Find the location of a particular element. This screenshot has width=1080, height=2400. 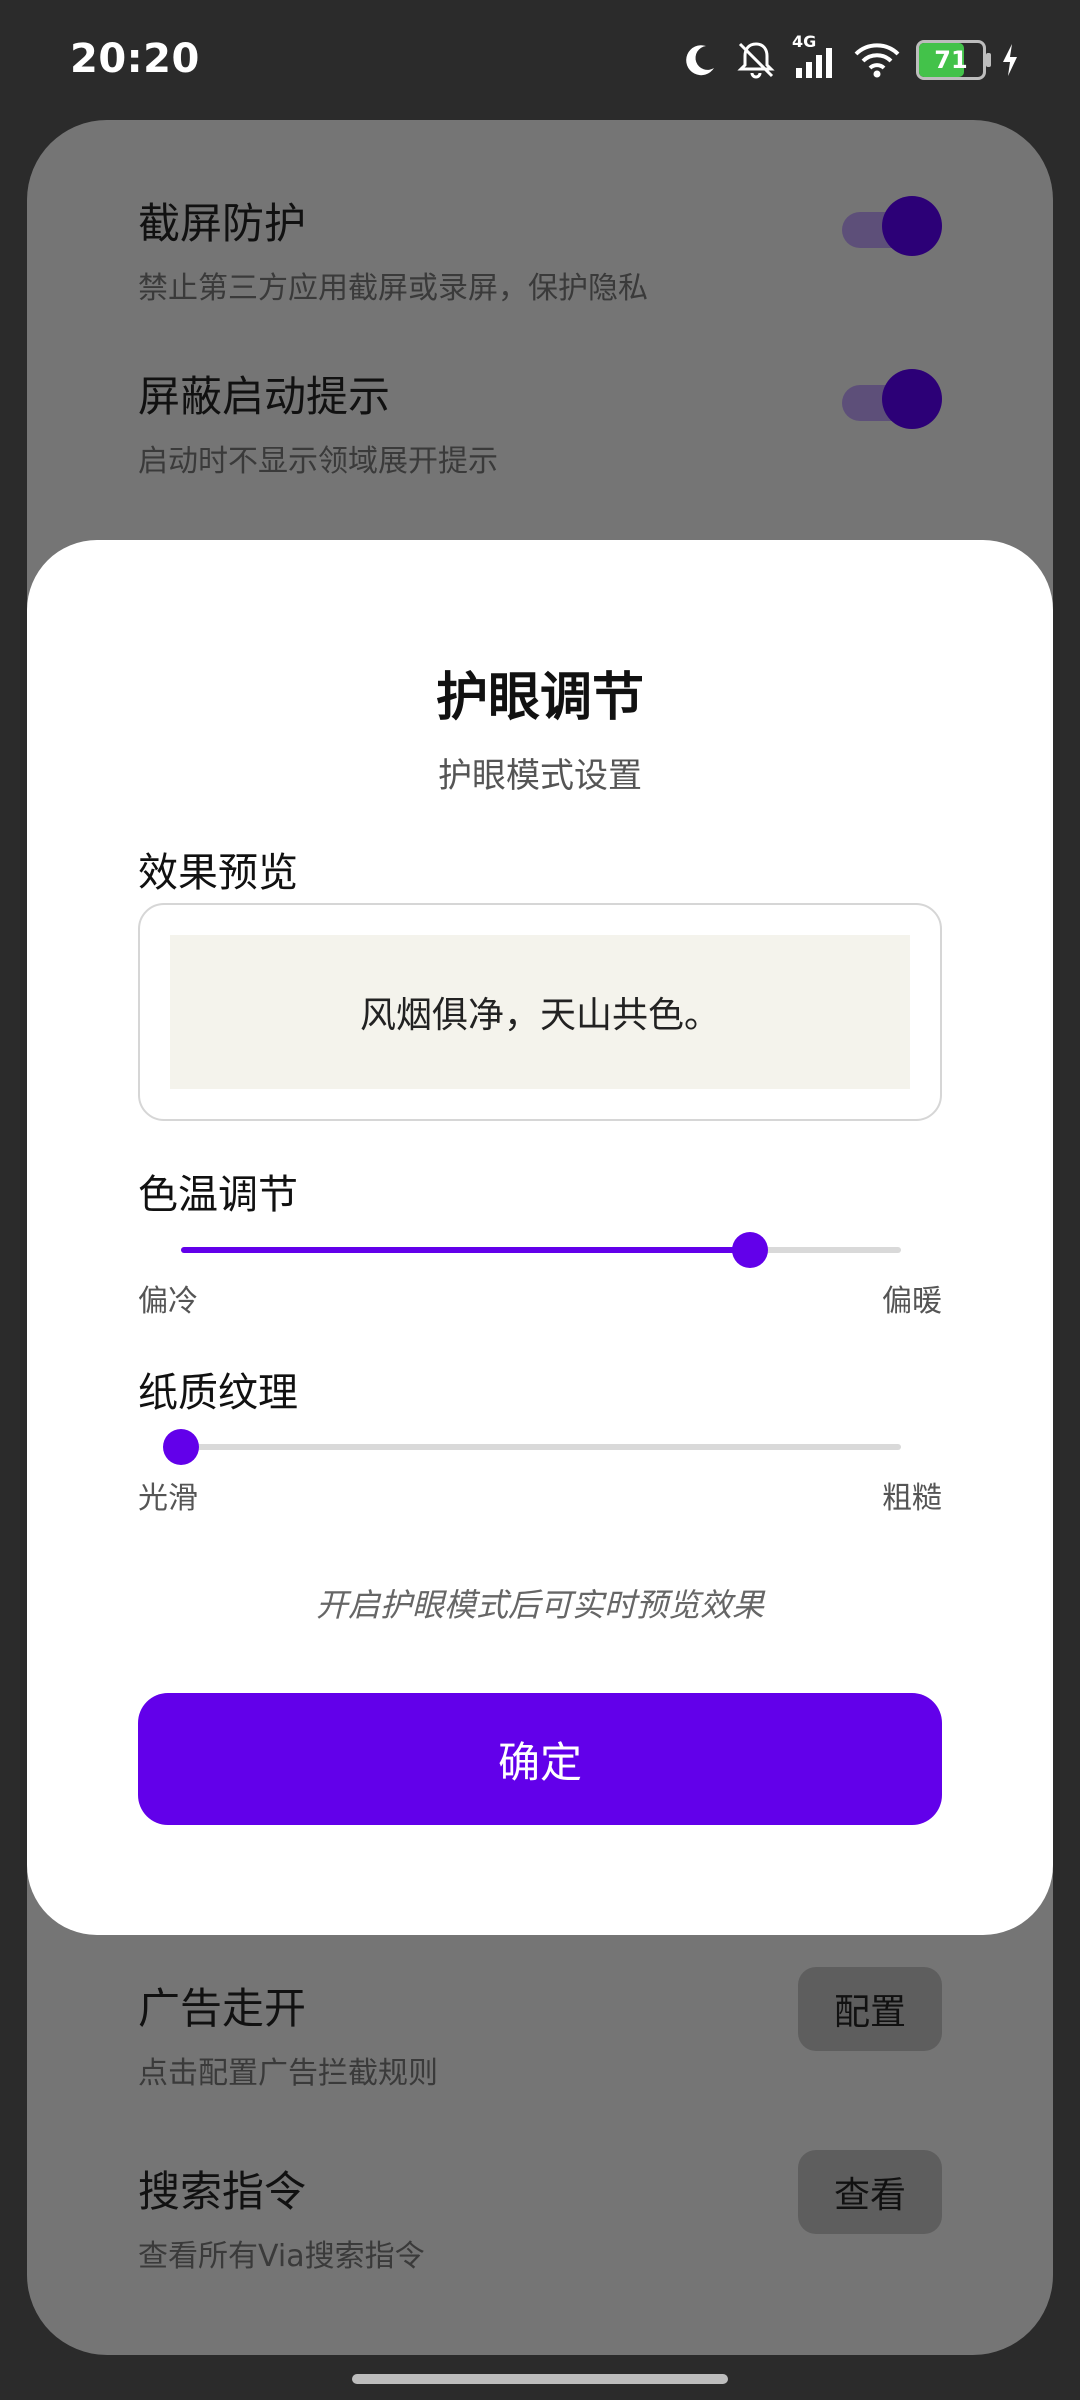

preview-sample-text: 风烟俱净，天山共色。 is located at coordinates (540, 1012).